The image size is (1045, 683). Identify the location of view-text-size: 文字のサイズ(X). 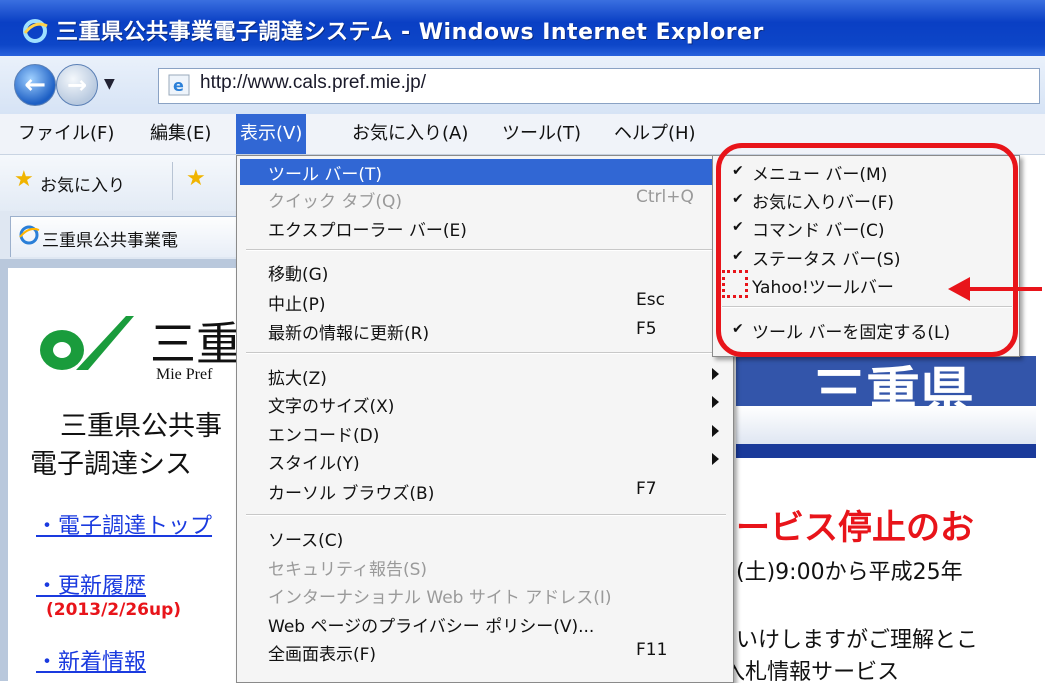
(331, 404).